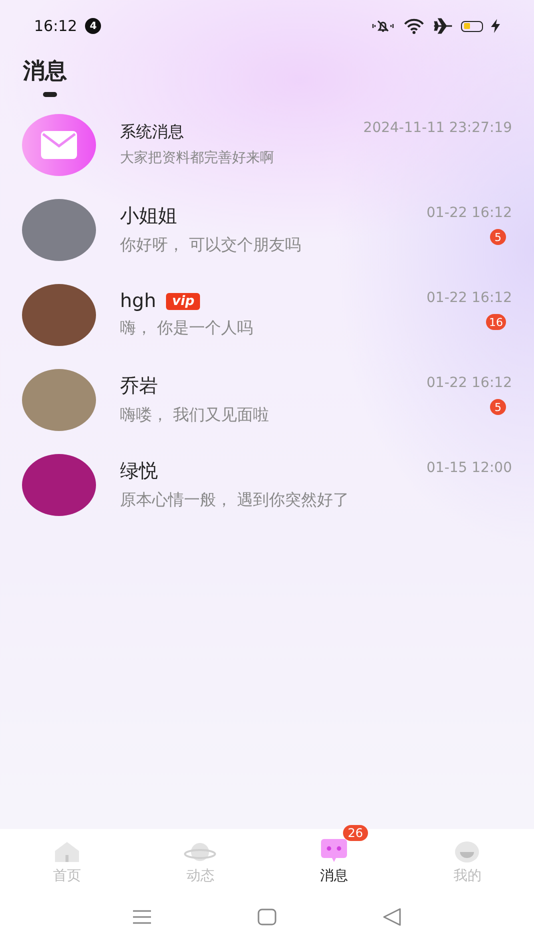 This screenshot has height=949, width=534. I want to click on contact-name: 乔岩, so click(139, 386).